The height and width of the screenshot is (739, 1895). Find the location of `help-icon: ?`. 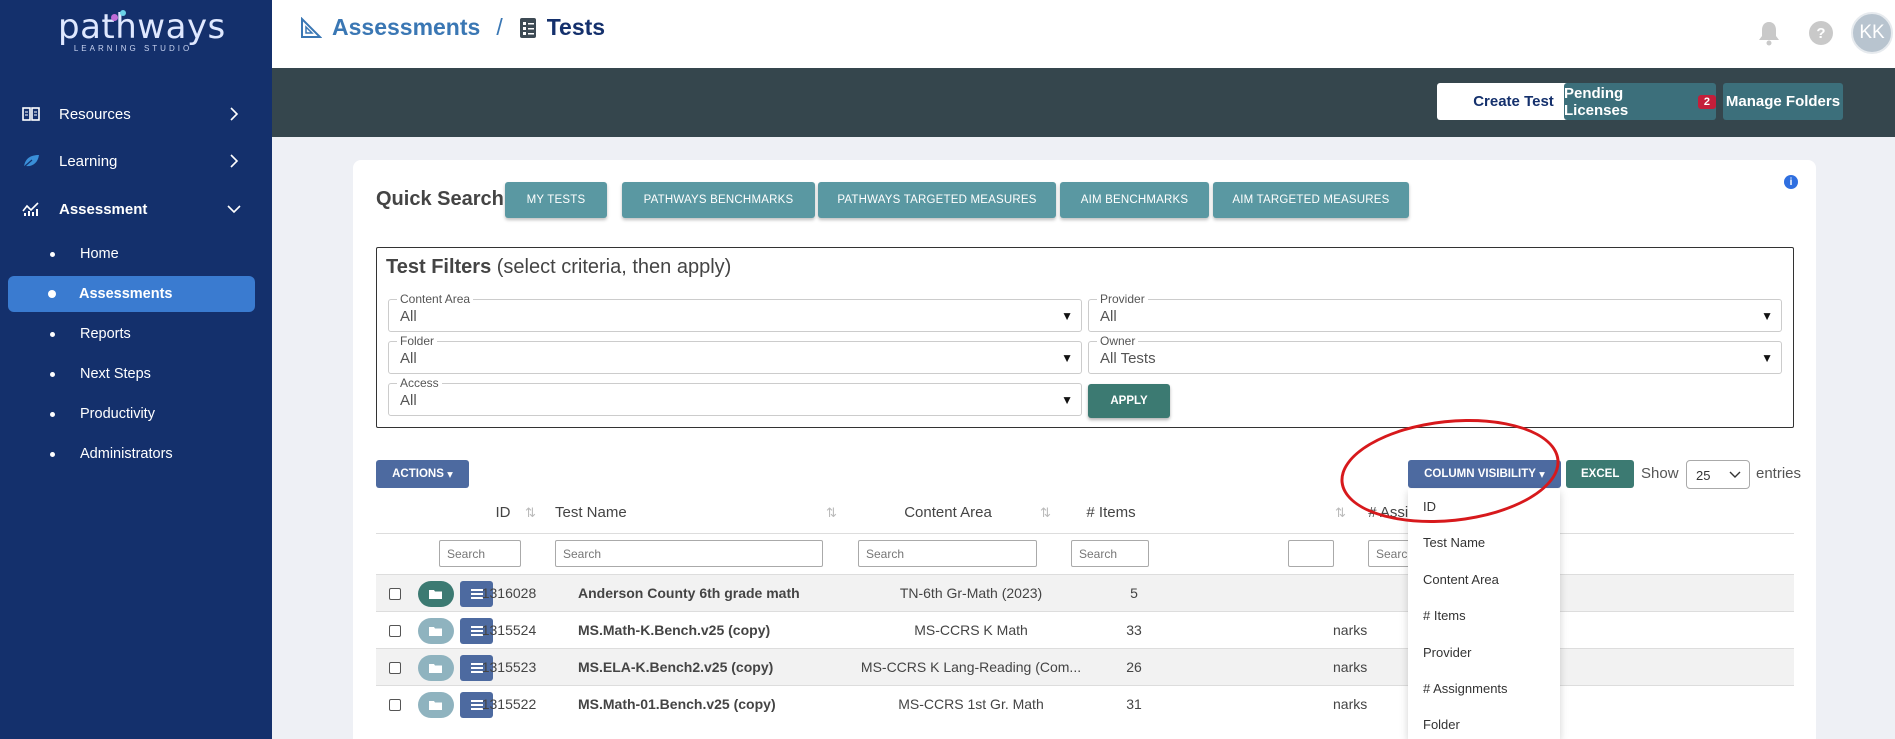

help-icon: ? is located at coordinates (1821, 33).